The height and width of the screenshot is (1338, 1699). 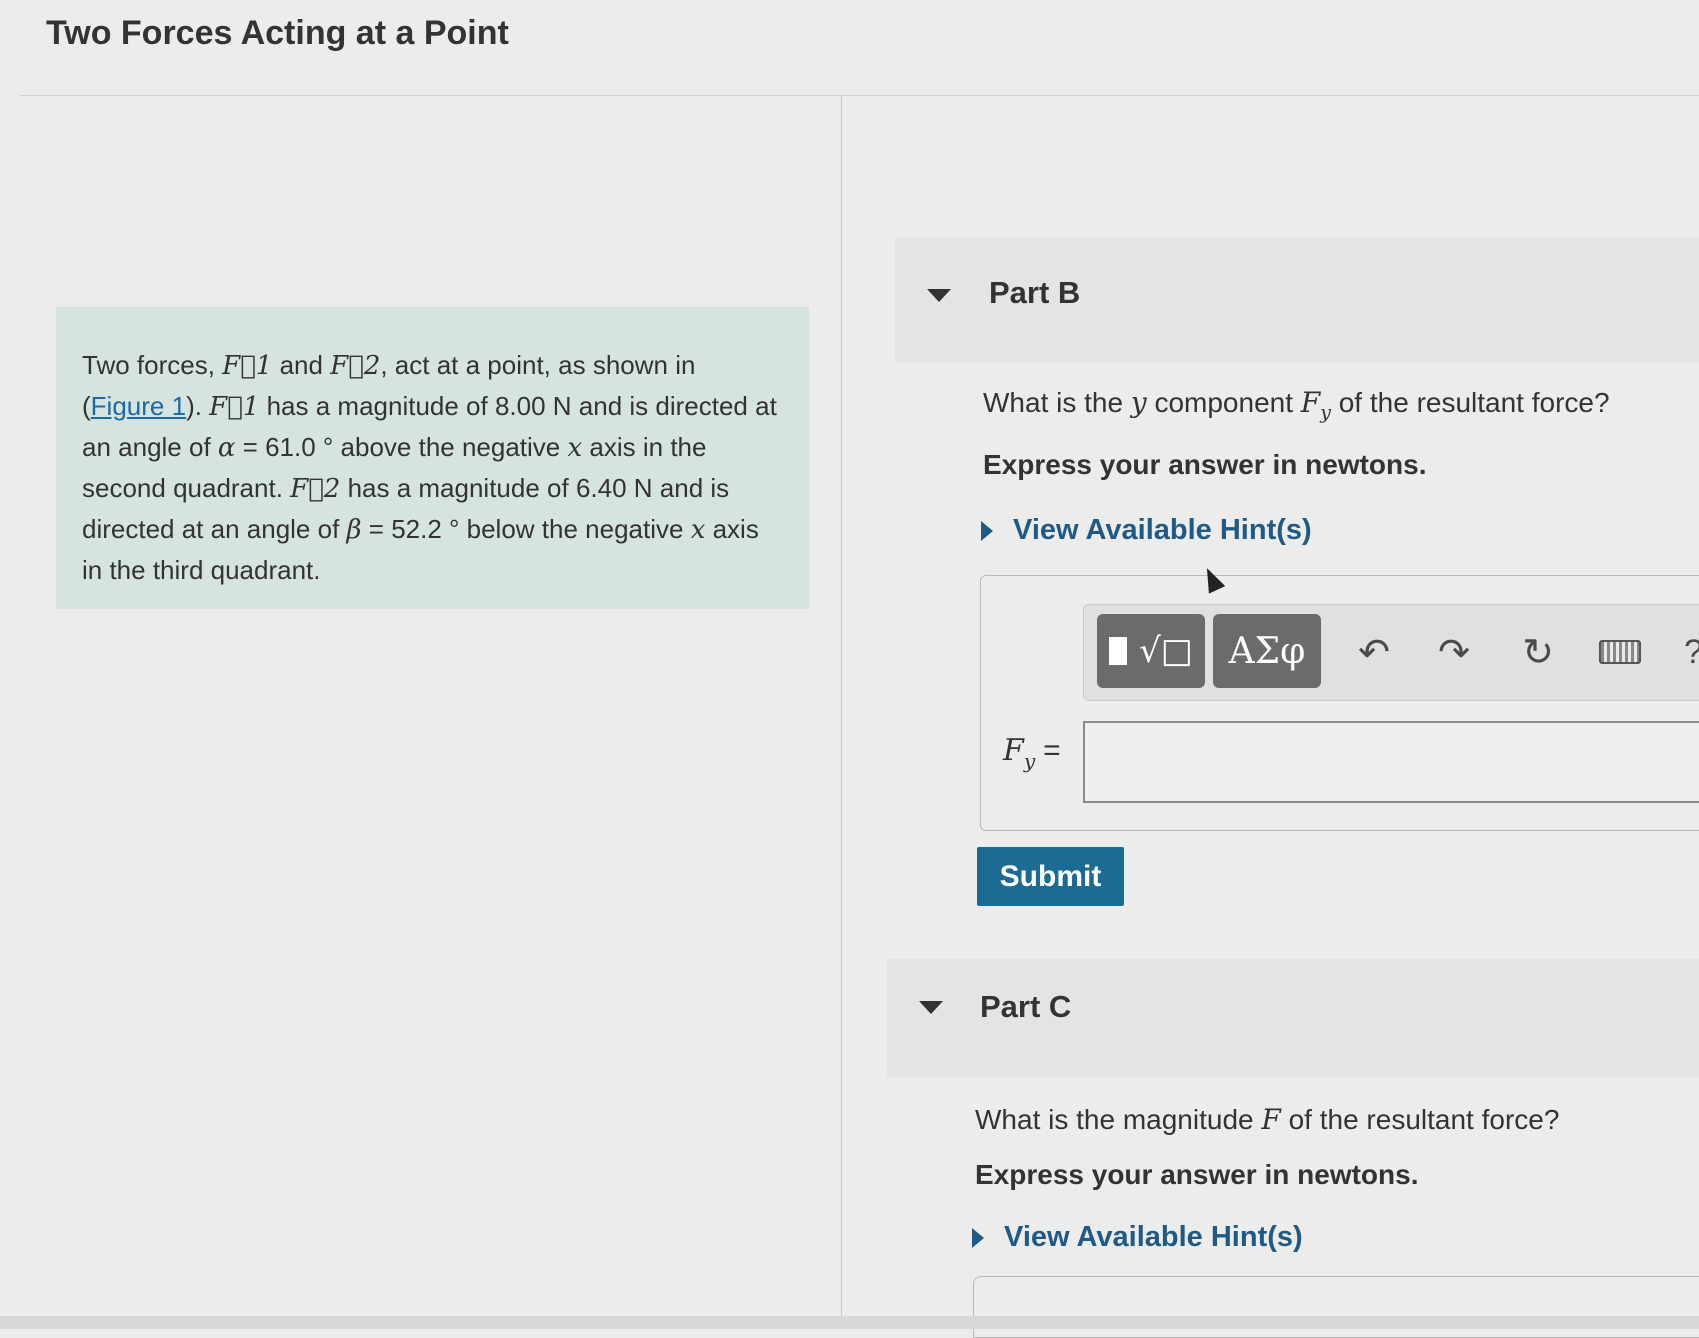 What do you see at coordinates (138, 406) in the screenshot?
I see `figure-link: Figure 1` at bounding box center [138, 406].